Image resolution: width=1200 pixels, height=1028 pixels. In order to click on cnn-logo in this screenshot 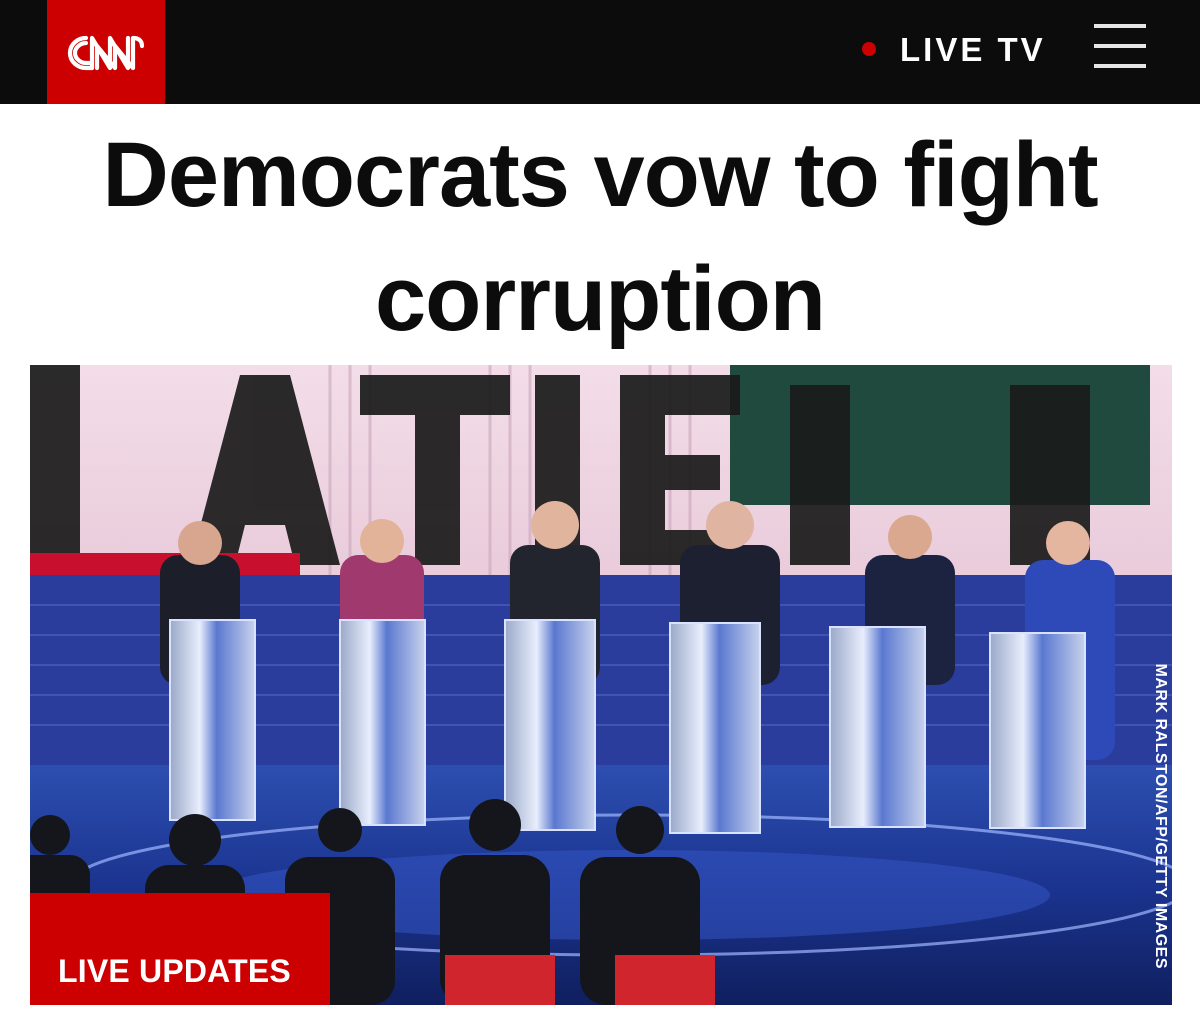, I will do `click(106, 52)`.